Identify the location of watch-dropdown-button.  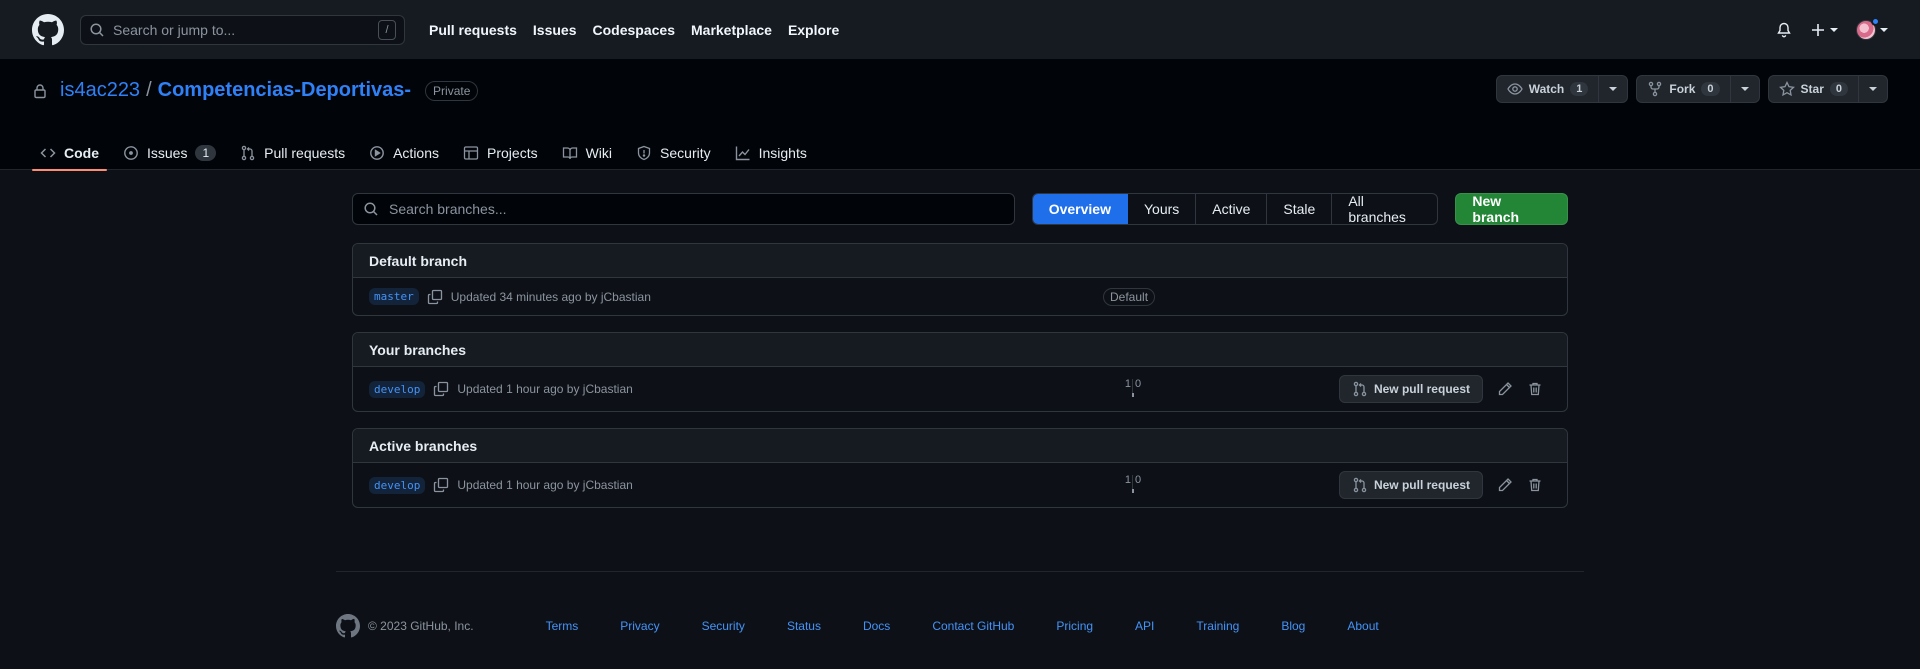
(1613, 89).